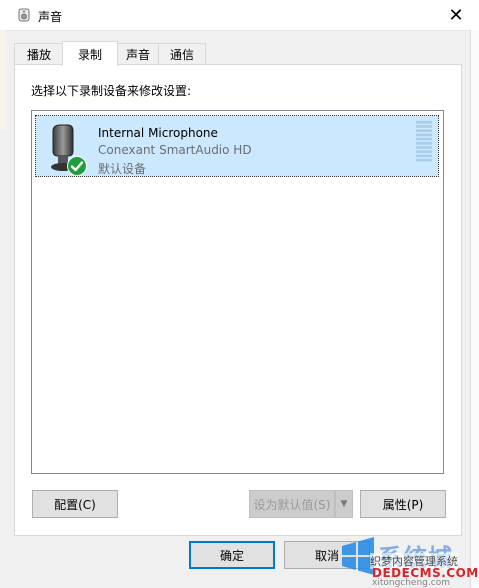 This screenshot has height=588, width=479. I want to click on tab-sounds: 声音, so click(138, 54).